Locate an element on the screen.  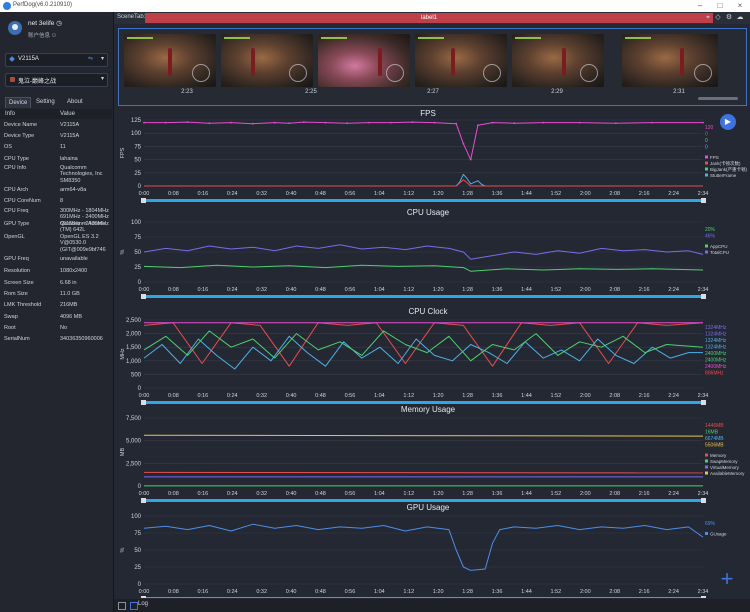
legend-swatch is located at coordinates (706, 163).